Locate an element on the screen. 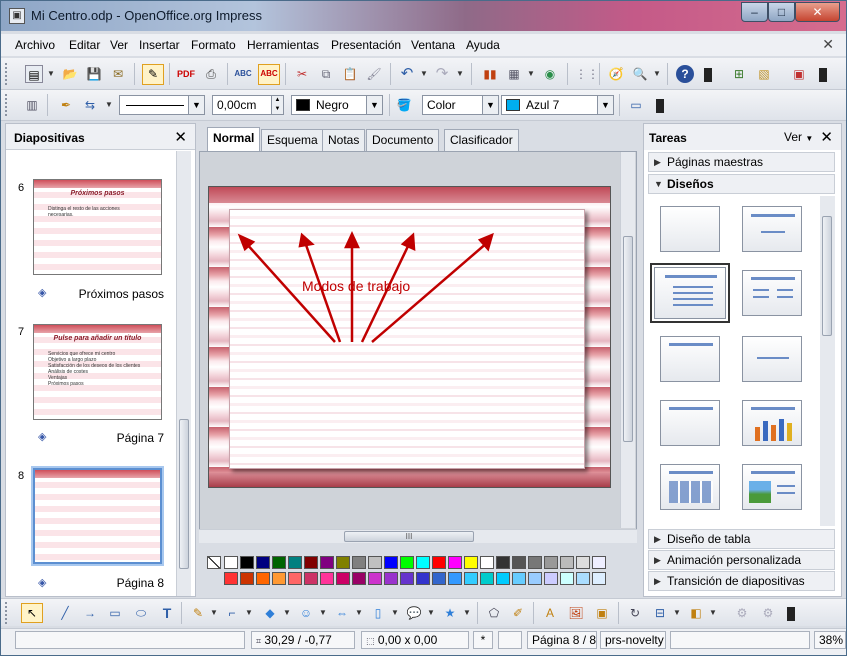 This screenshot has height=656, width=847. tasks-pane-close-button: ✕ is located at coordinates (826, 137).